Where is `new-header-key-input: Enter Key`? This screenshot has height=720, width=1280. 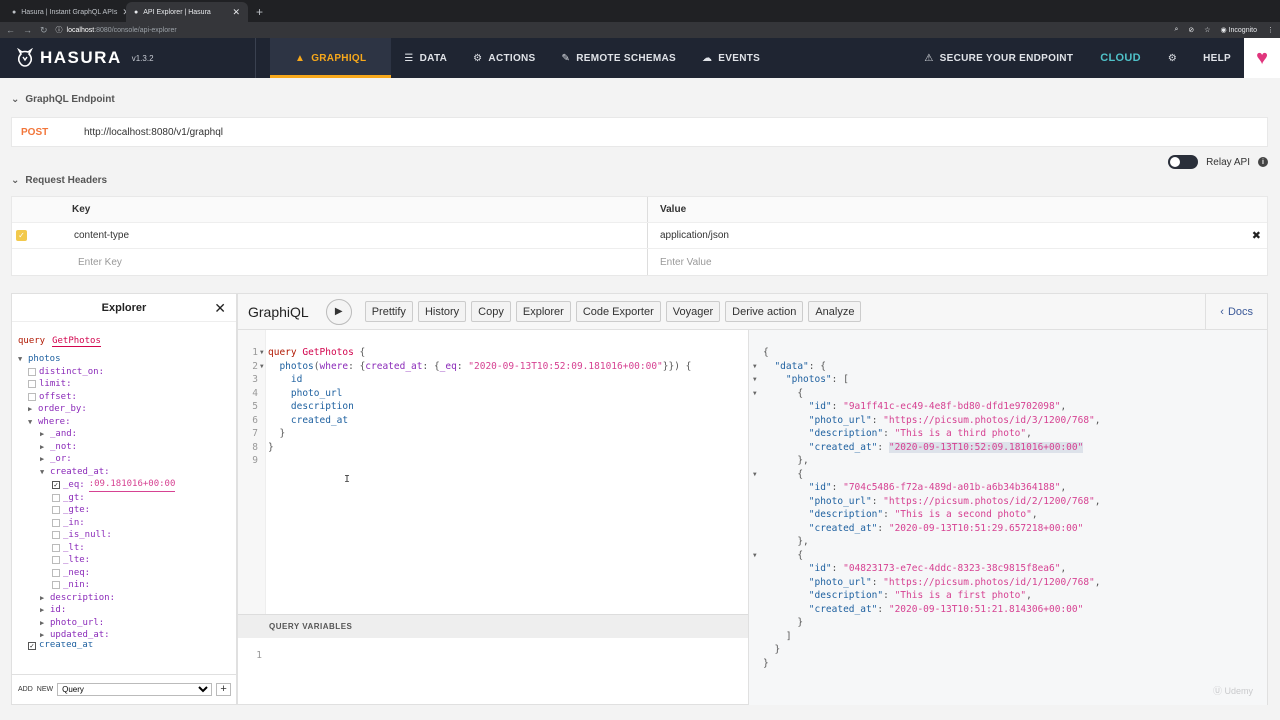
new-header-key-input: Enter Key is located at coordinates (354, 262).